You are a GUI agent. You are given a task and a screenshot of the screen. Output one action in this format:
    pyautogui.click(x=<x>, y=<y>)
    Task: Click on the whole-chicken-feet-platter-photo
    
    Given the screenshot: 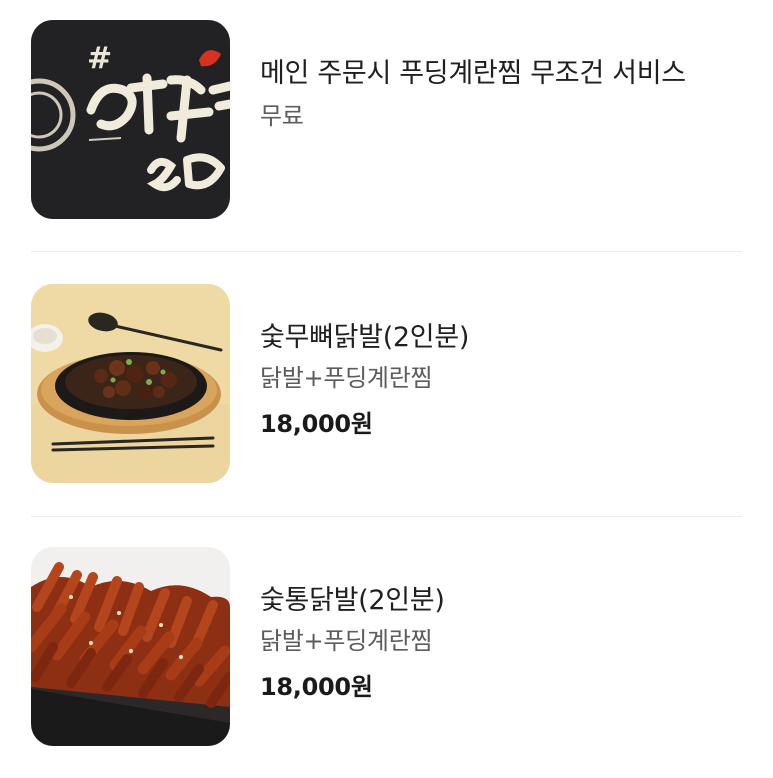 What is the action you would take?
    pyautogui.click(x=130, y=646)
    